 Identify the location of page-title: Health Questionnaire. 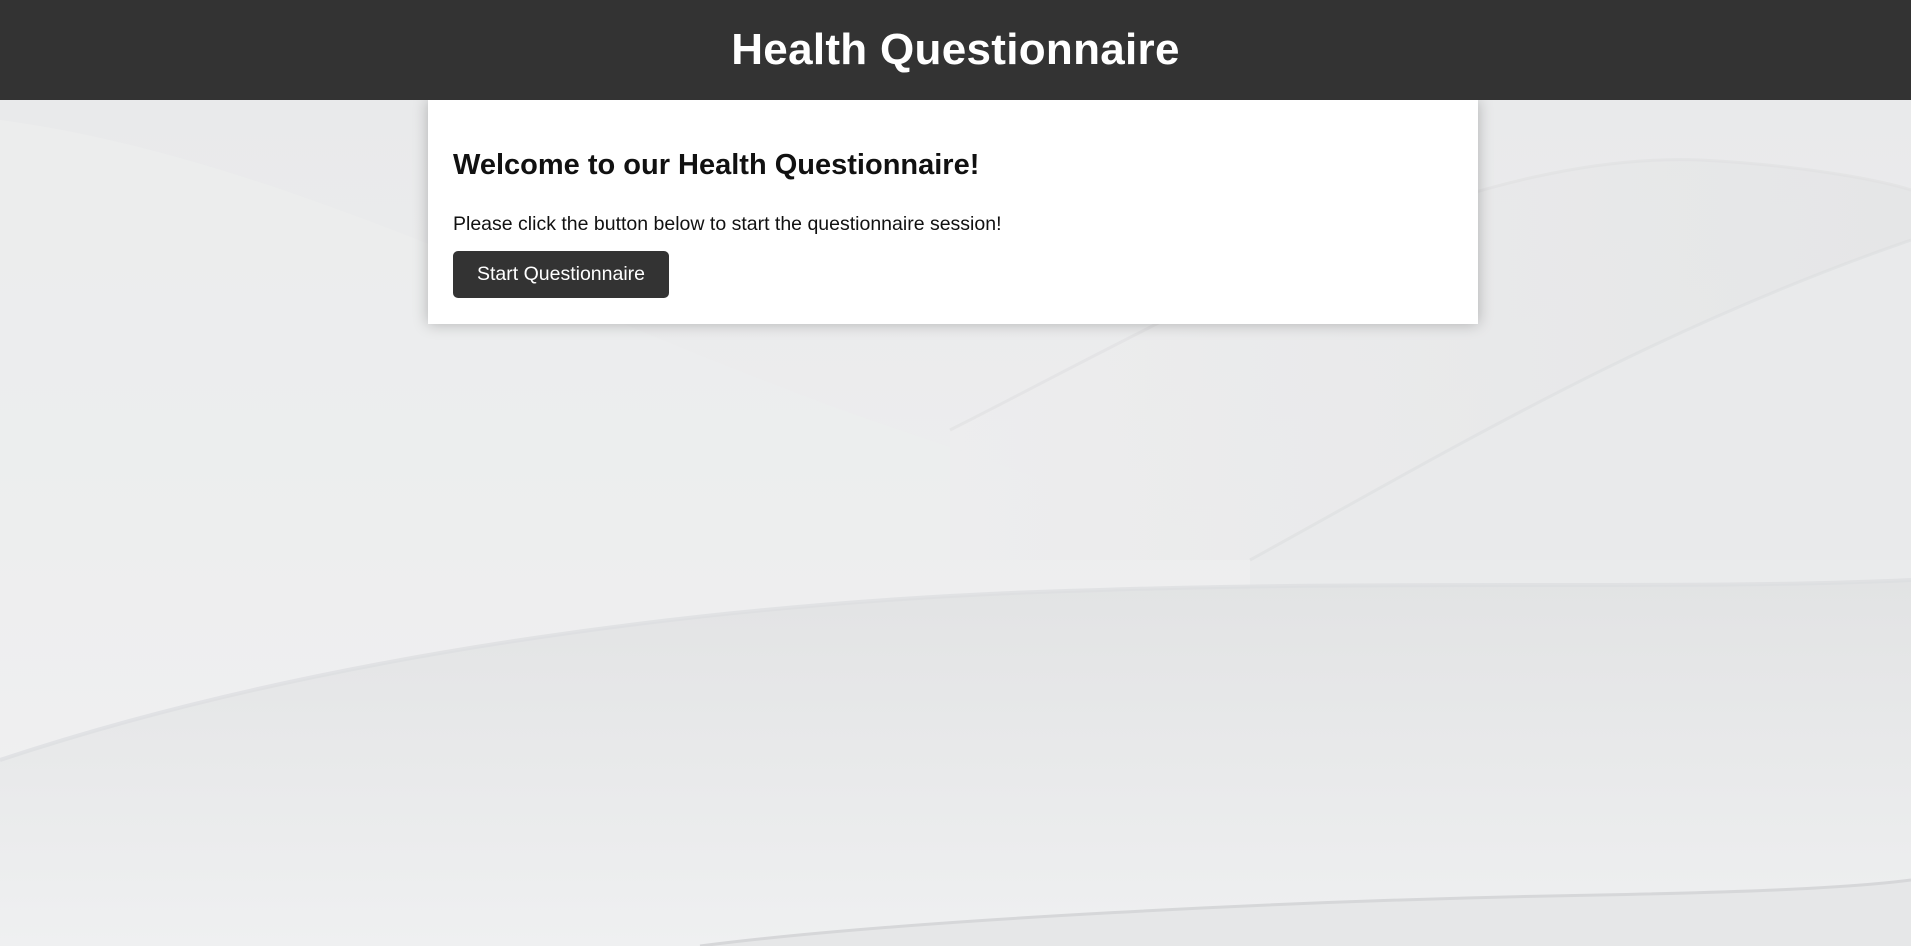
(955, 49).